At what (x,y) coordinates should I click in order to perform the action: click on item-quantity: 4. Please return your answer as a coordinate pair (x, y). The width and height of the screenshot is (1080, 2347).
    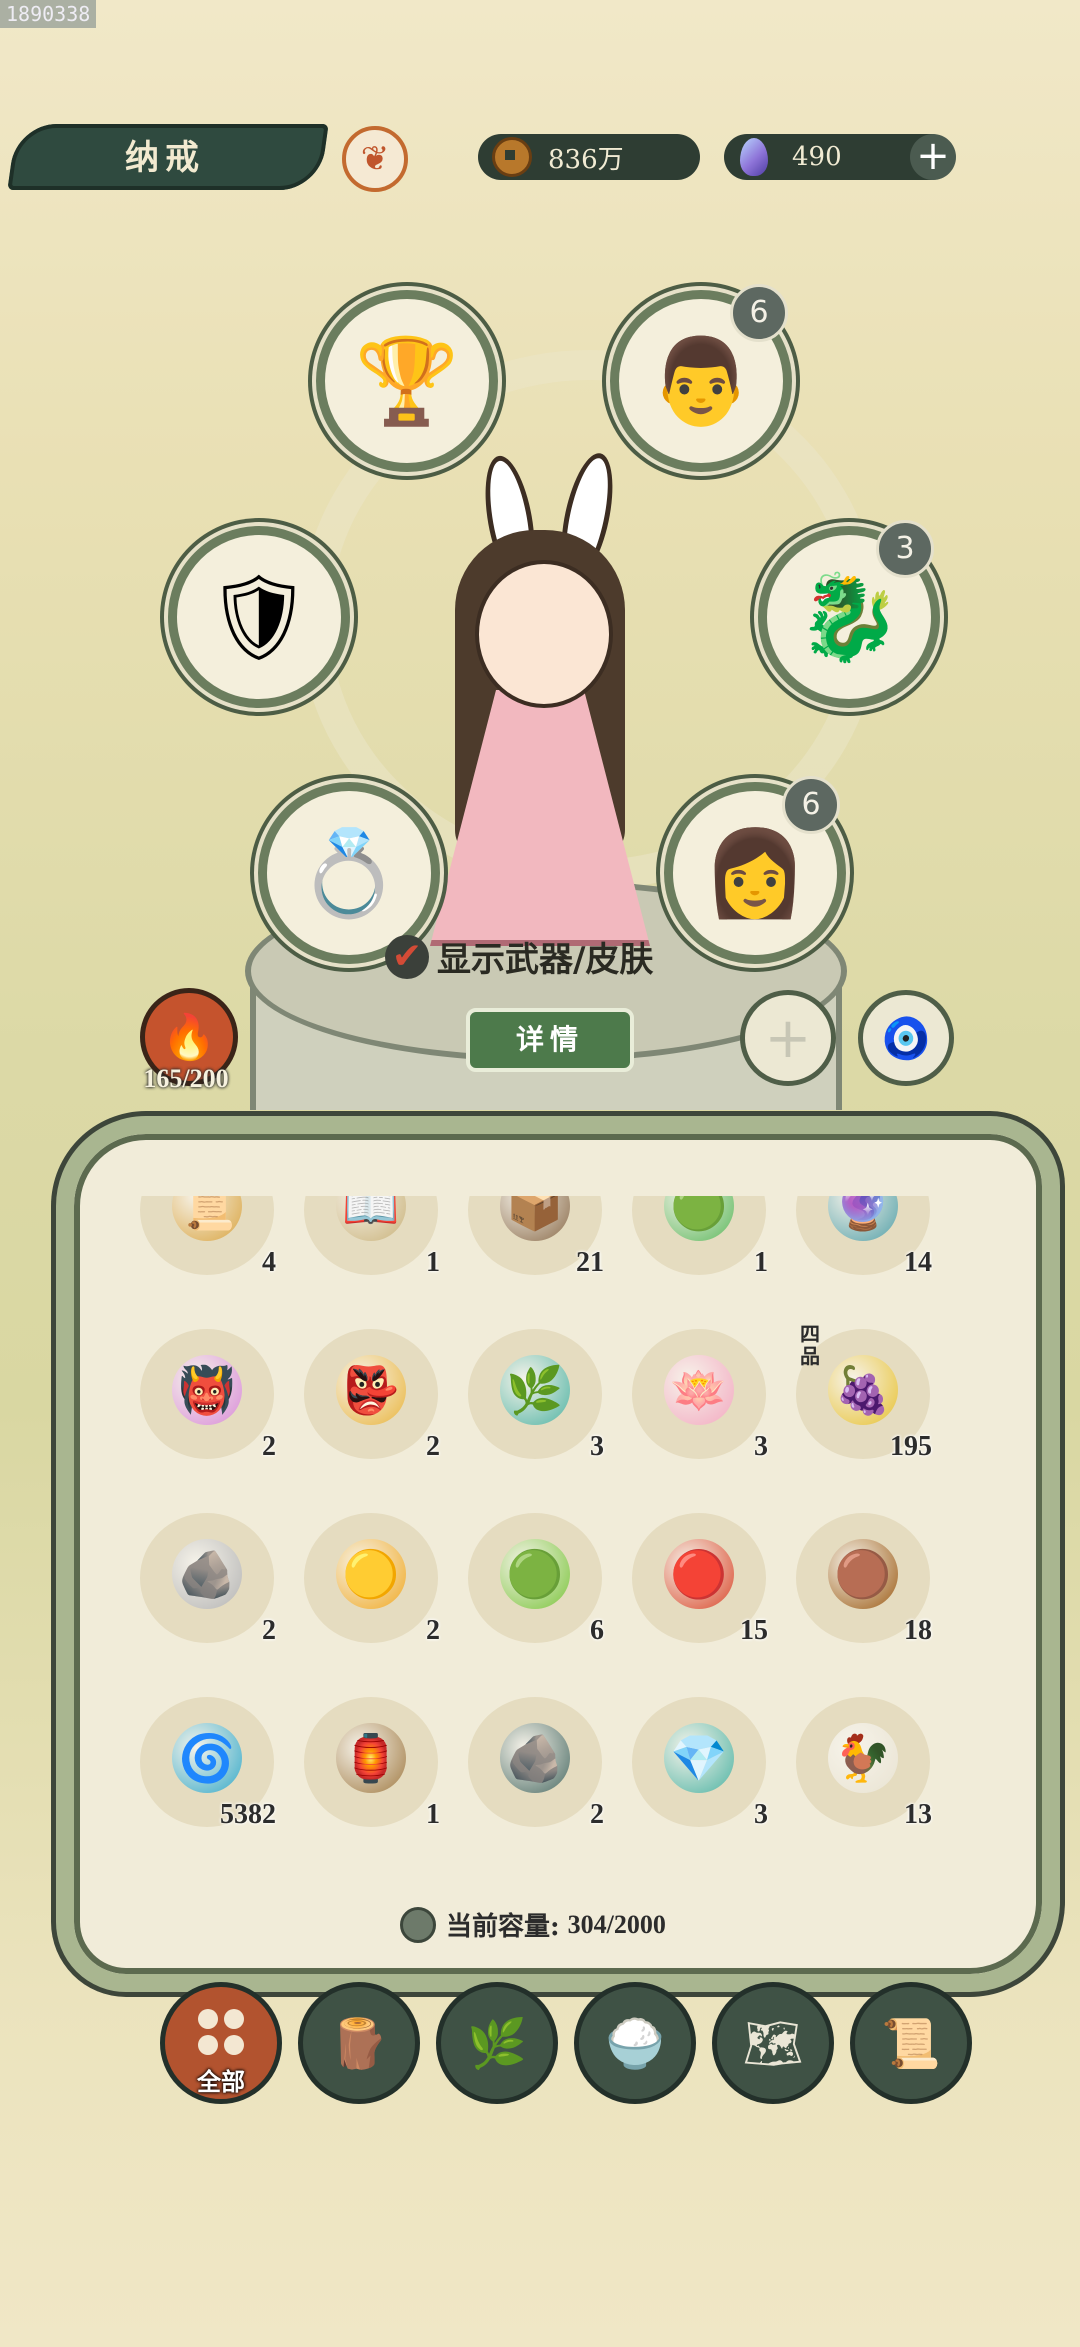
    Looking at the image, I should click on (269, 1262).